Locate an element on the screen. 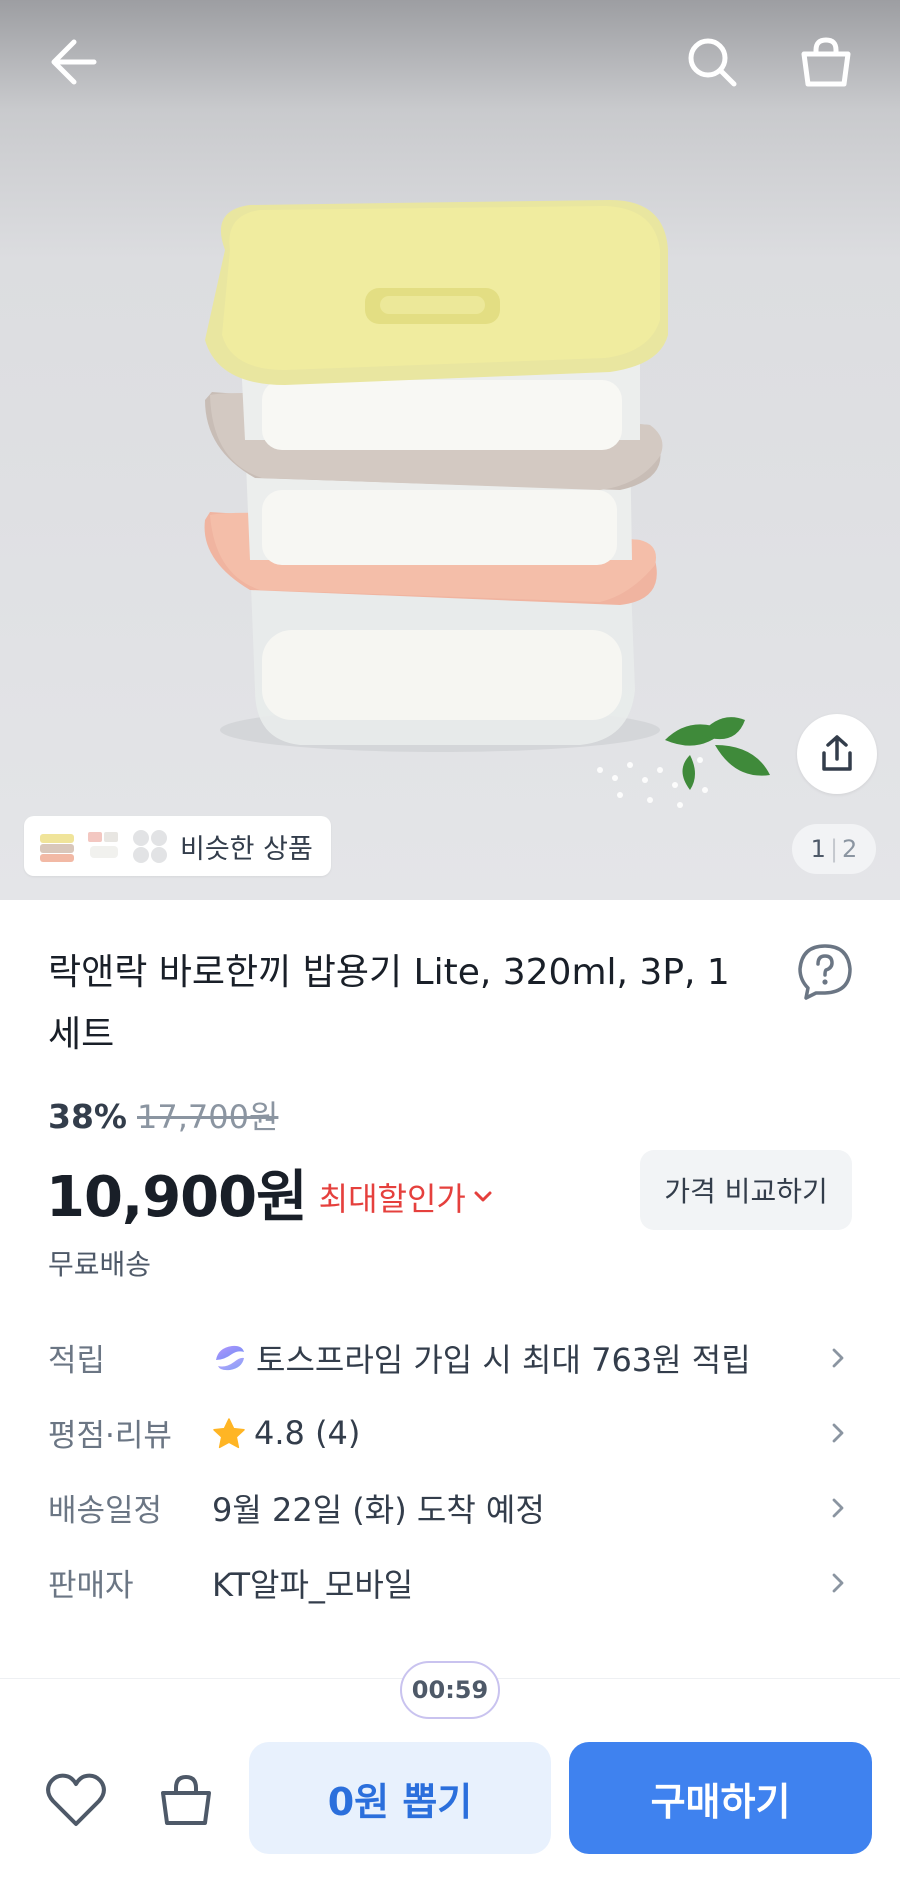 This screenshot has width=900, height=1896. buy-button: 구매하기 is located at coordinates (720, 1798).